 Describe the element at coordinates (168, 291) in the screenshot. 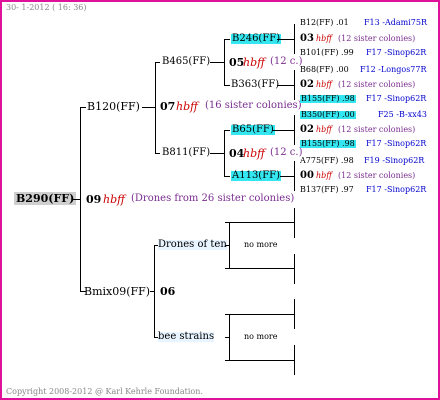

I see `g1-bottom-num: 06` at that location.